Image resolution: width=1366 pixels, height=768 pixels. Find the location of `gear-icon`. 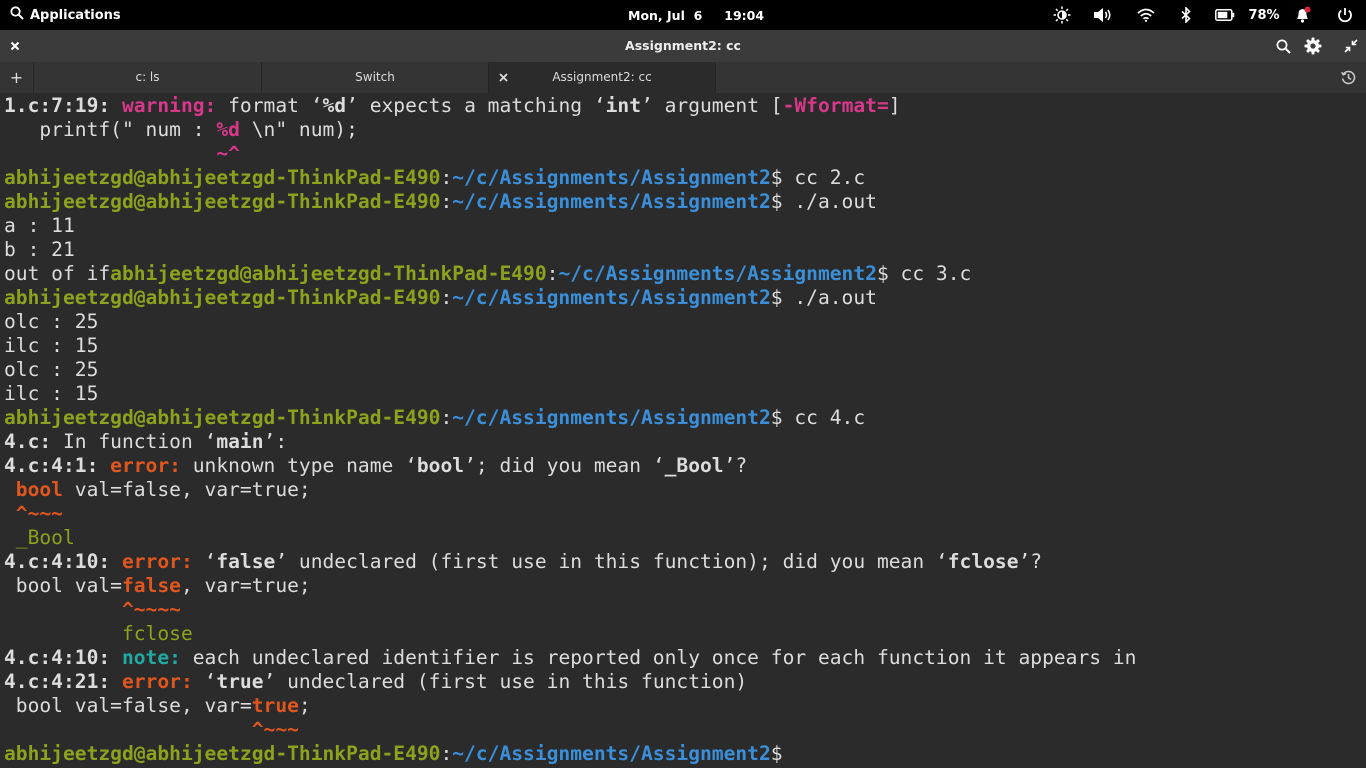

gear-icon is located at coordinates (1313, 46).